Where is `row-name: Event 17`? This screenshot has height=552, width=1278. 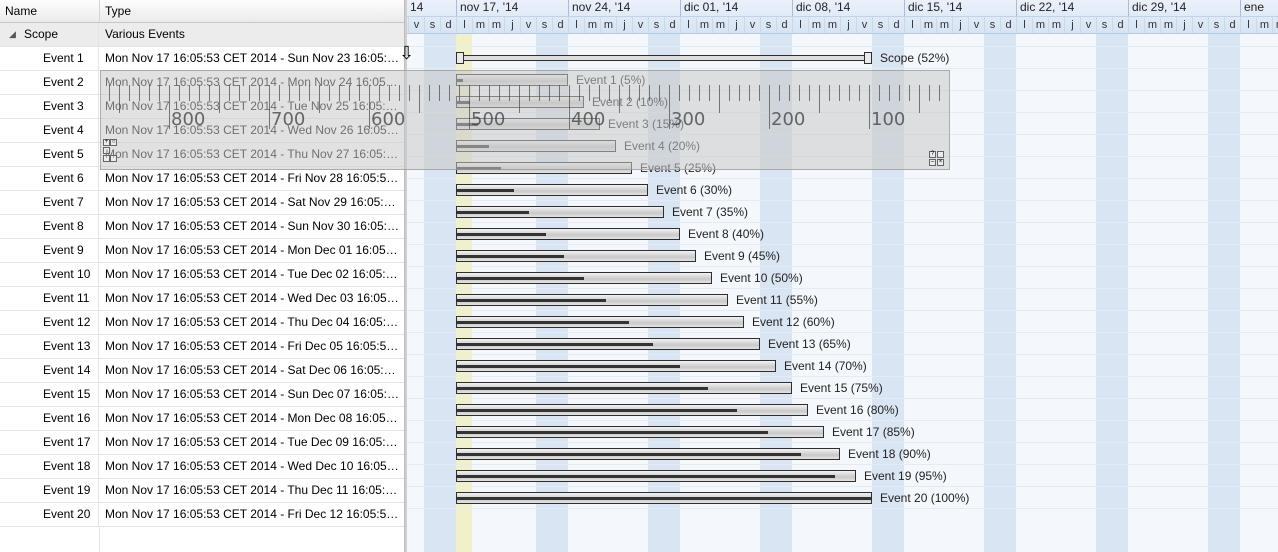 row-name: Event 17 is located at coordinates (49, 442).